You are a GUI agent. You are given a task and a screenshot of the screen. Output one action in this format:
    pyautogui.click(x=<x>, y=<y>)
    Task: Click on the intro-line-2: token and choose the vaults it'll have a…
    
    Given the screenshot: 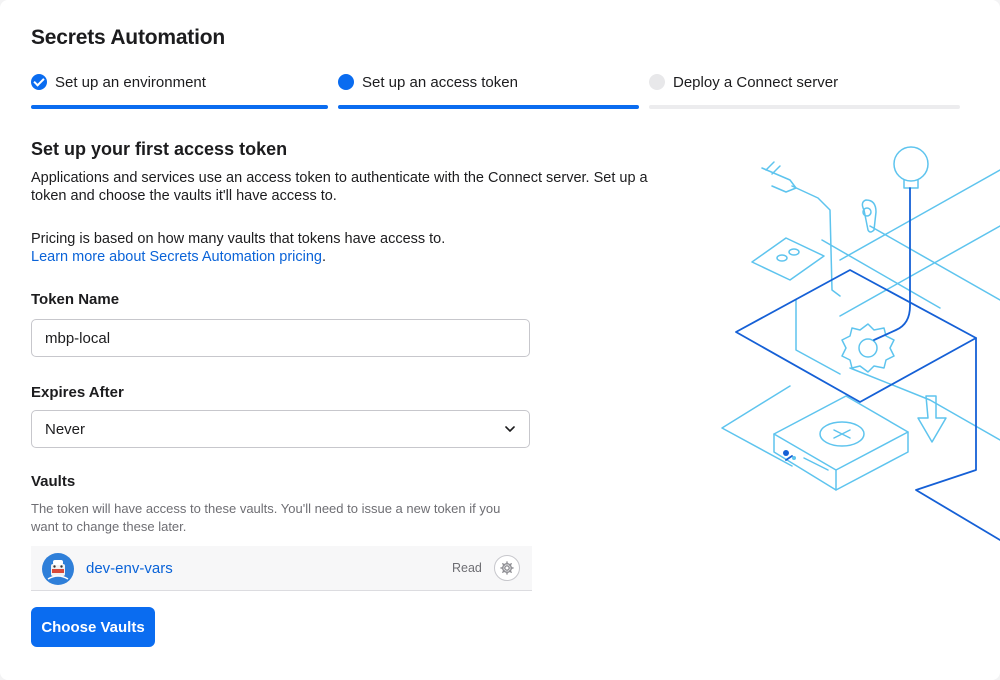 What is the action you would take?
    pyautogui.click(x=184, y=196)
    